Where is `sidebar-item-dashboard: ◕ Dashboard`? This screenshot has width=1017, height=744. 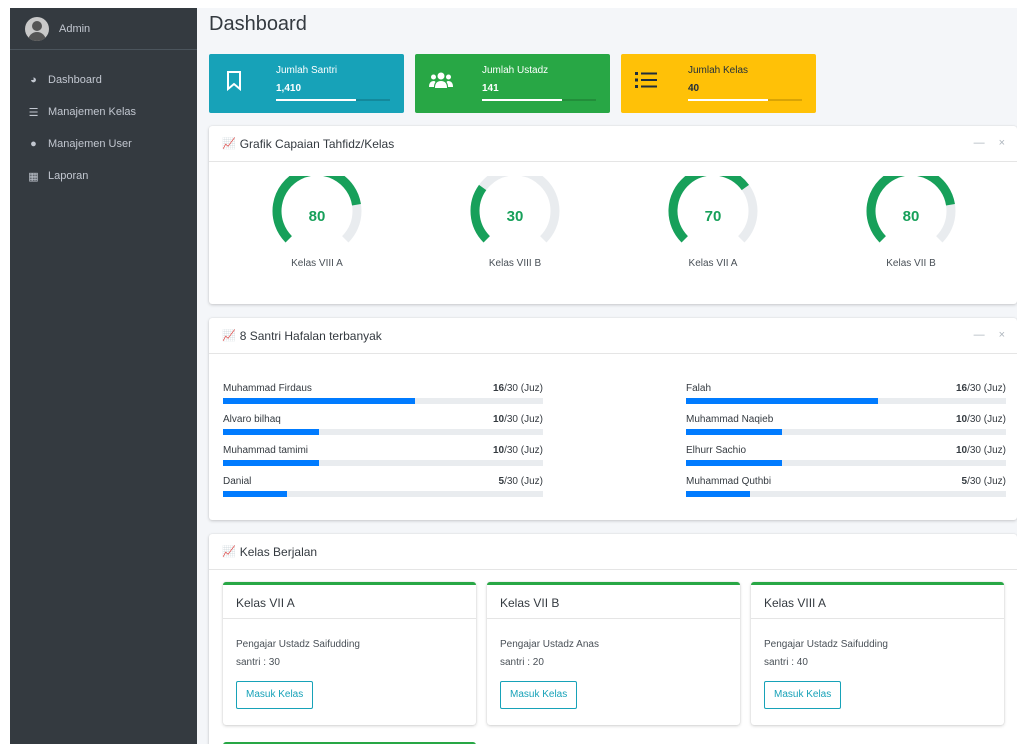
sidebar-item-dashboard: ◕ Dashboard is located at coordinates (103, 80).